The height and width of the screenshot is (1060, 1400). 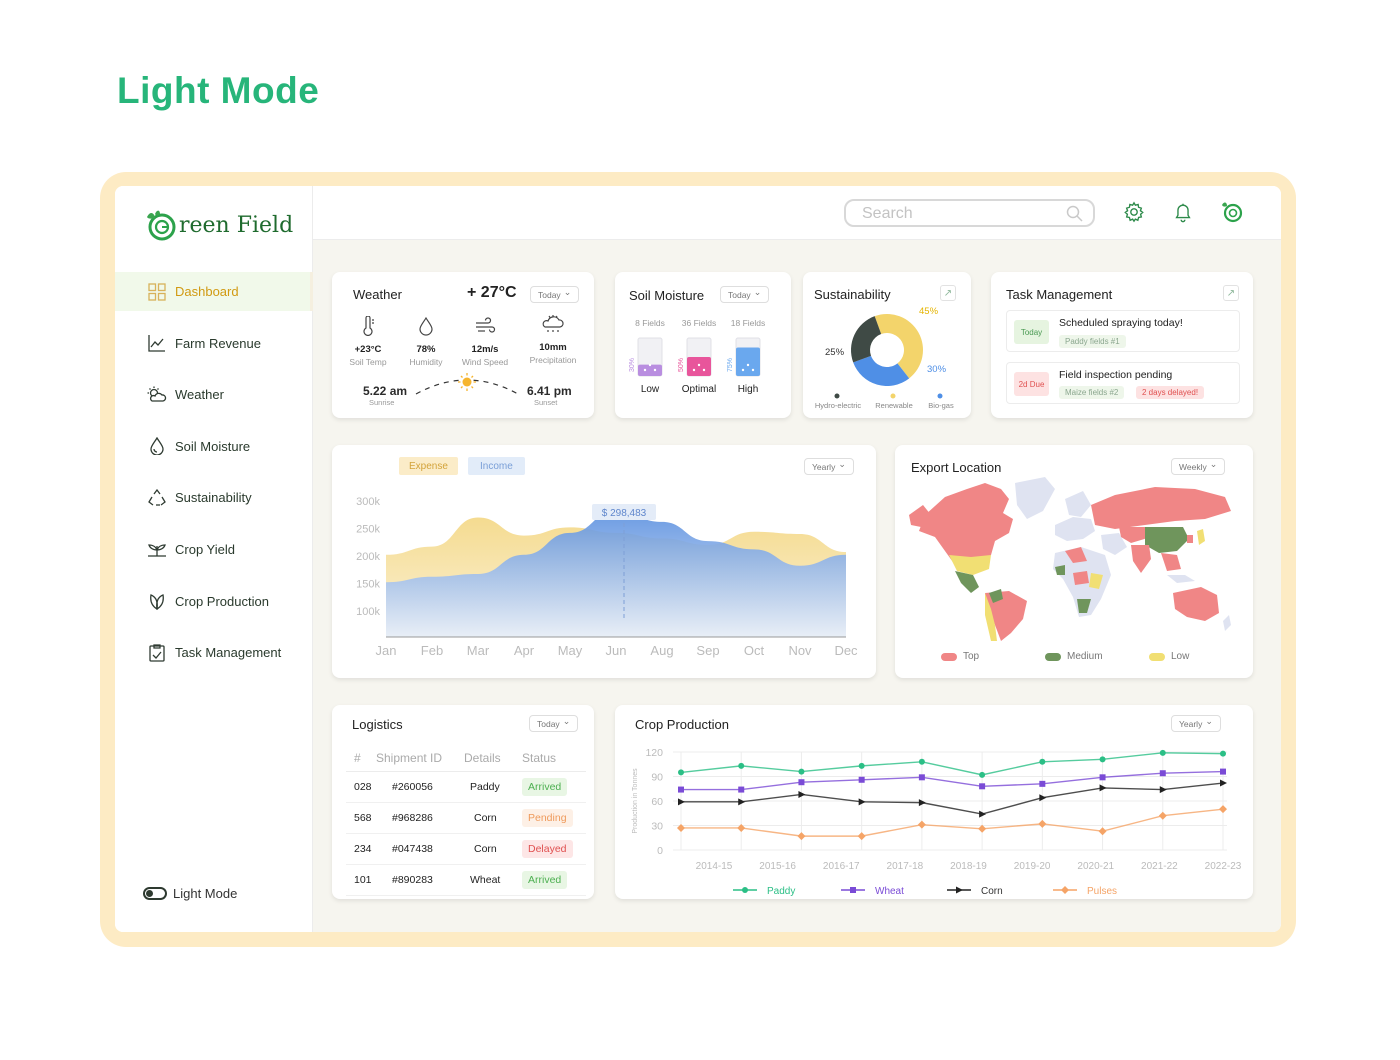 What do you see at coordinates (214, 343) in the screenshot?
I see `sidebar-item-farm-revenue: Farm Revenue` at bounding box center [214, 343].